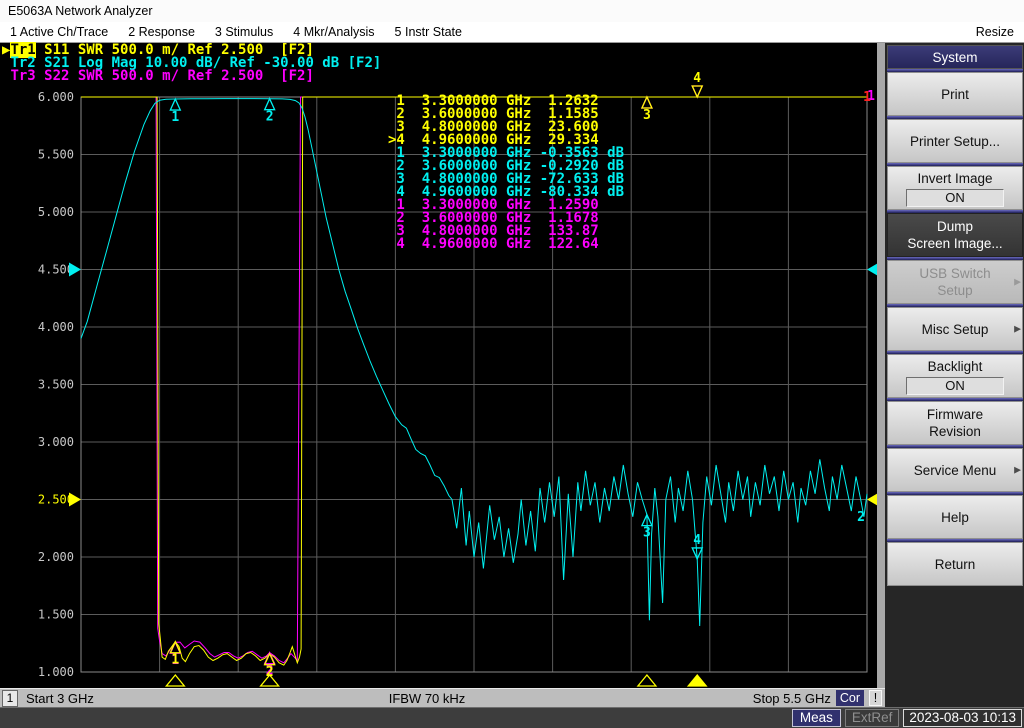 The image size is (1024, 728). What do you see at coordinates (428, 32) in the screenshot?
I see `menu-item-instr-state: 5 Instr State` at bounding box center [428, 32].